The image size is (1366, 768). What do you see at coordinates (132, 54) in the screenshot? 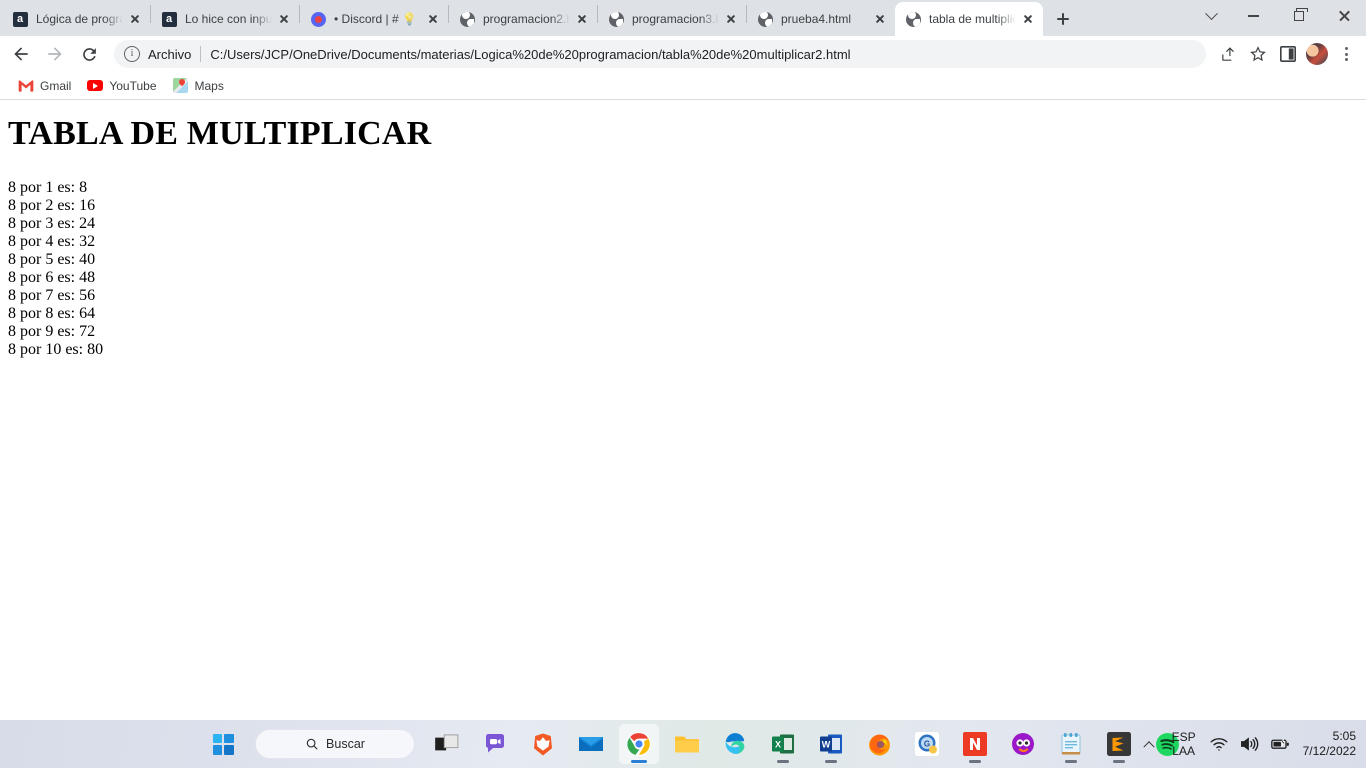
I see `info-circle-icon: i` at bounding box center [132, 54].